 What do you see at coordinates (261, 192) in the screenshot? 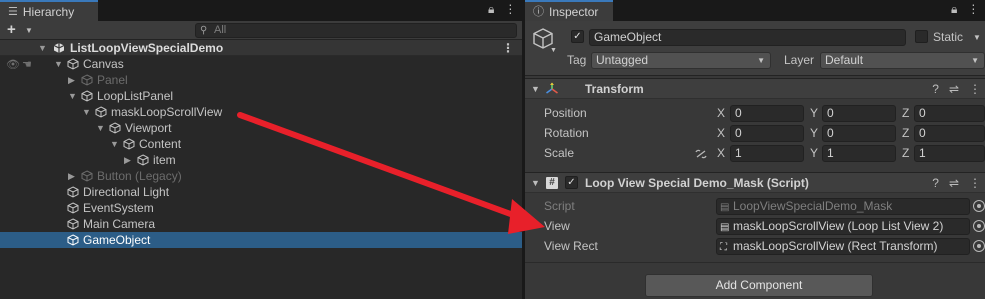
I see `hierarchy-item-directional-light: Directional Light` at bounding box center [261, 192].